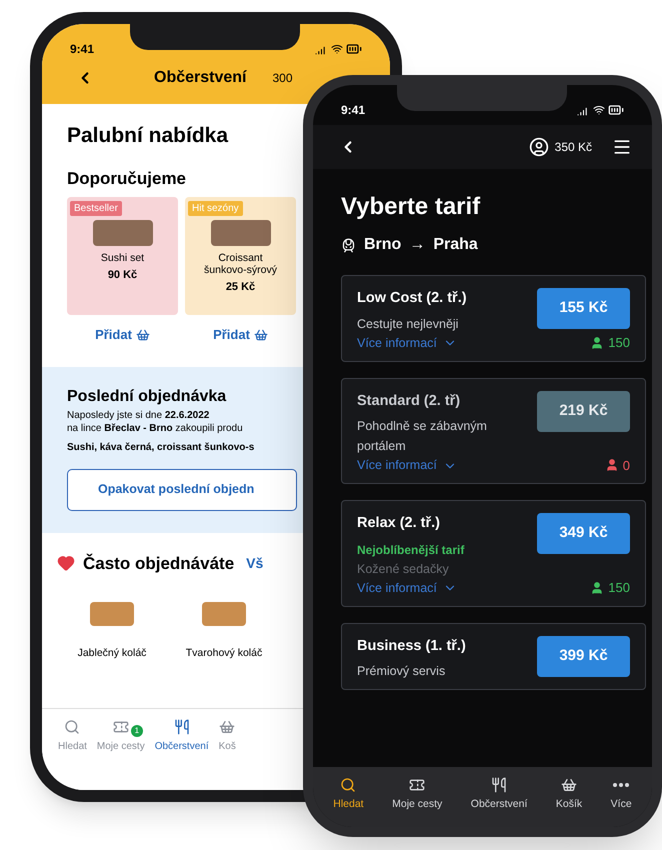 This screenshot has height=850, width=662. What do you see at coordinates (422, 437) in the screenshot?
I see `tariff-description: Pohodlně se zábavným portálem` at bounding box center [422, 437].